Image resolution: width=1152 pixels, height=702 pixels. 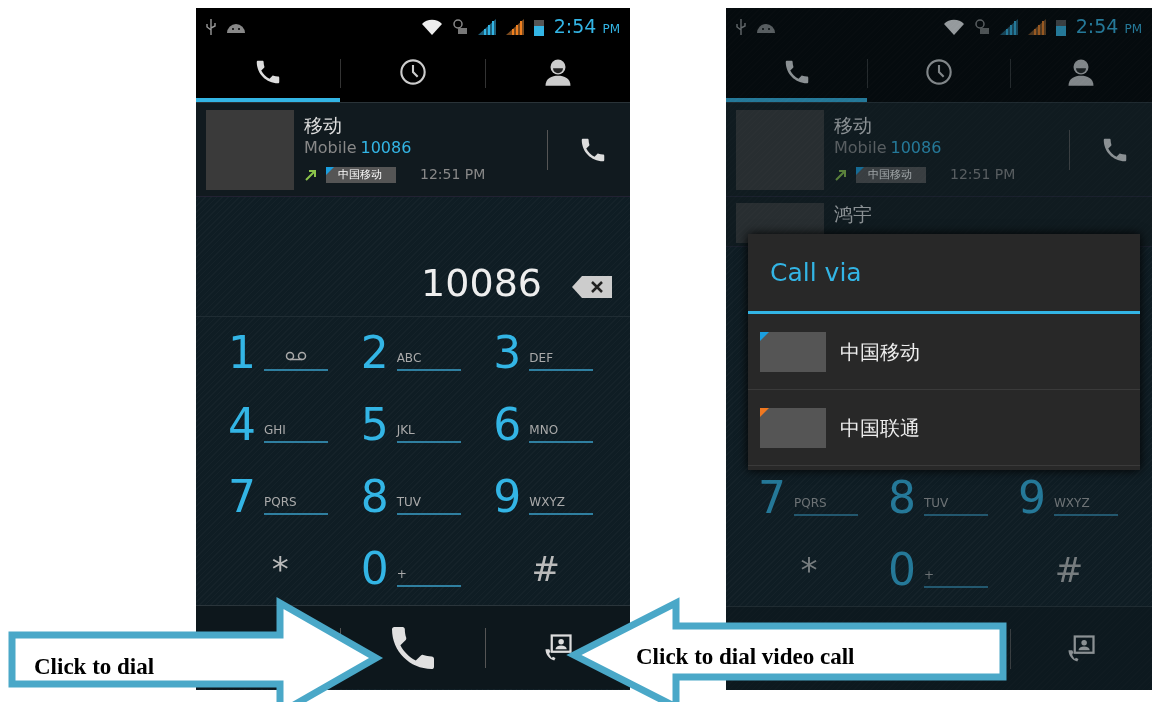 I want to click on sim-option: 中国联通, so click(x=944, y=428).